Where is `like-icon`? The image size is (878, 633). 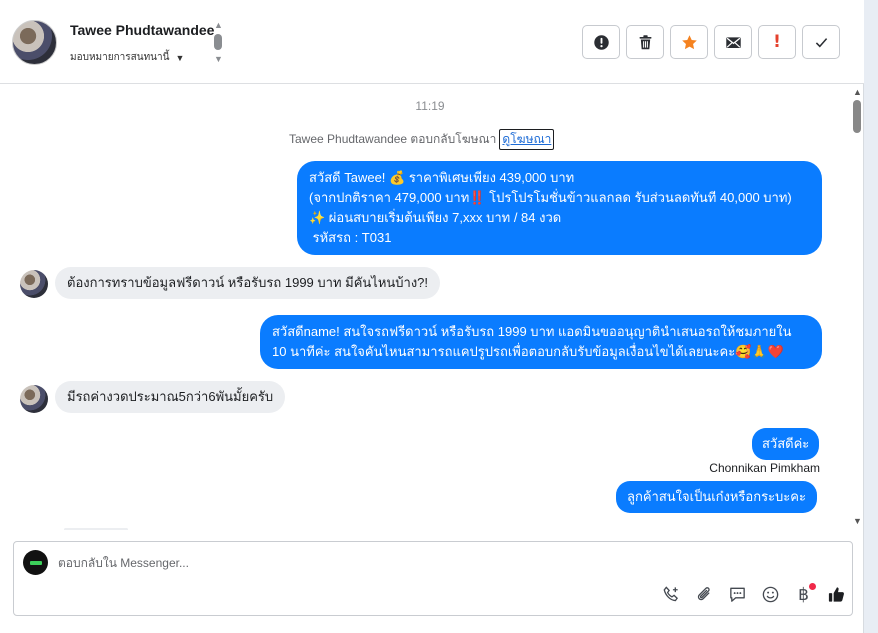
like-icon is located at coordinates (836, 594).